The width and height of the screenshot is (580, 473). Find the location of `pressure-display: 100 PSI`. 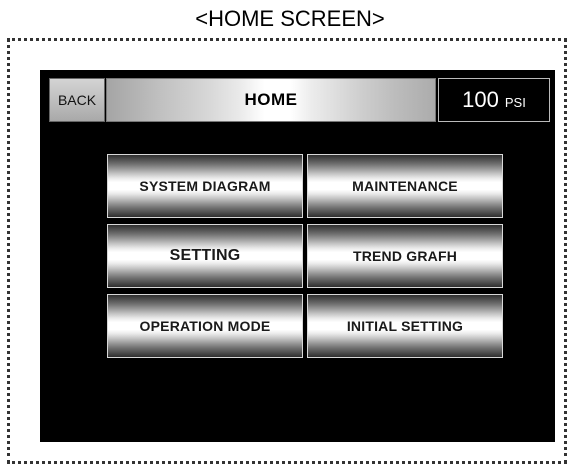

pressure-display: 100 PSI is located at coordinates (494, 100).